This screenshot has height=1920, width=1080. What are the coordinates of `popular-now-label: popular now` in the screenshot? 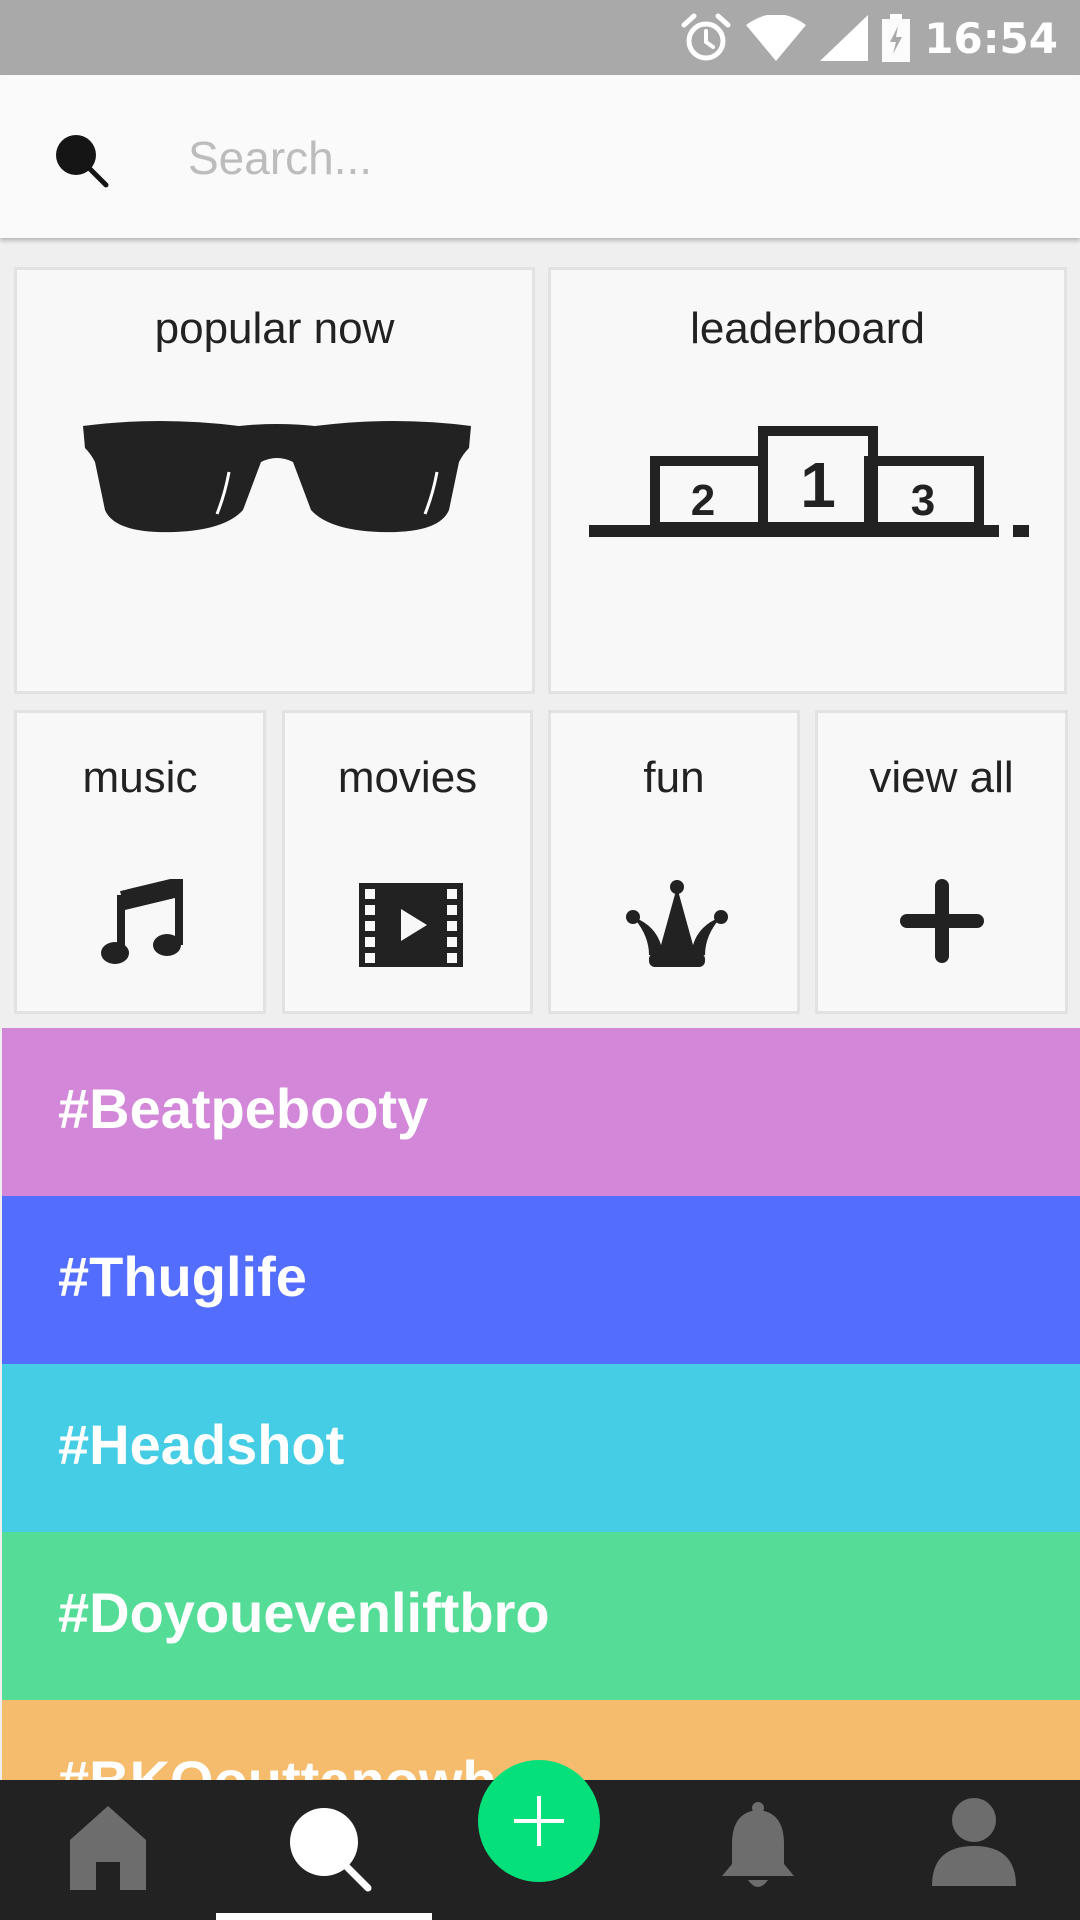 It's located at (274, 328).